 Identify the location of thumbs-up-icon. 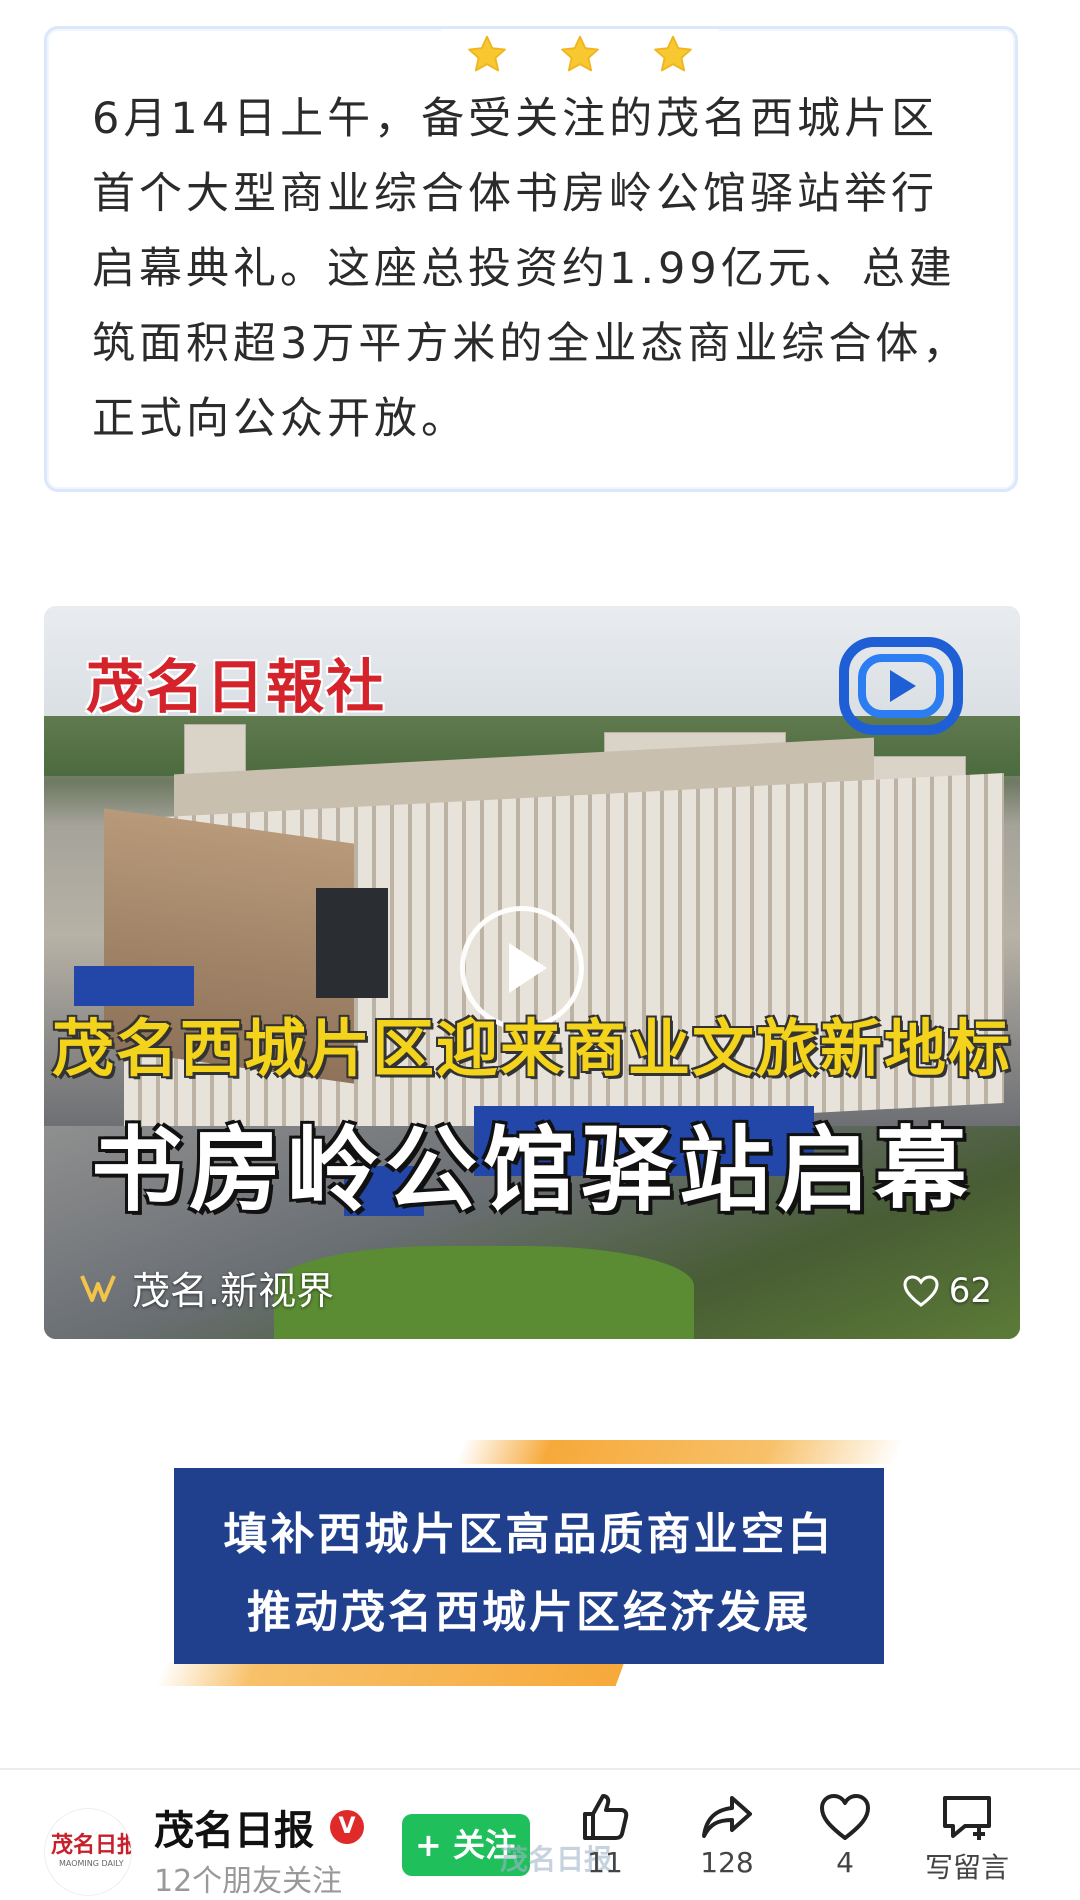
(606, 1817).